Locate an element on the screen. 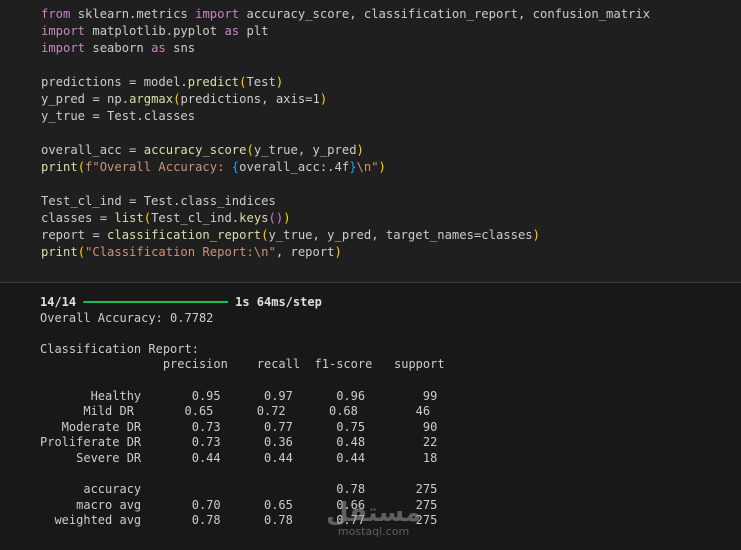 The width and height of the screenshot is (741, 550). code-line: y_pred = np.argmax(predictions, axis=1) is located at coordinates (345, 99).